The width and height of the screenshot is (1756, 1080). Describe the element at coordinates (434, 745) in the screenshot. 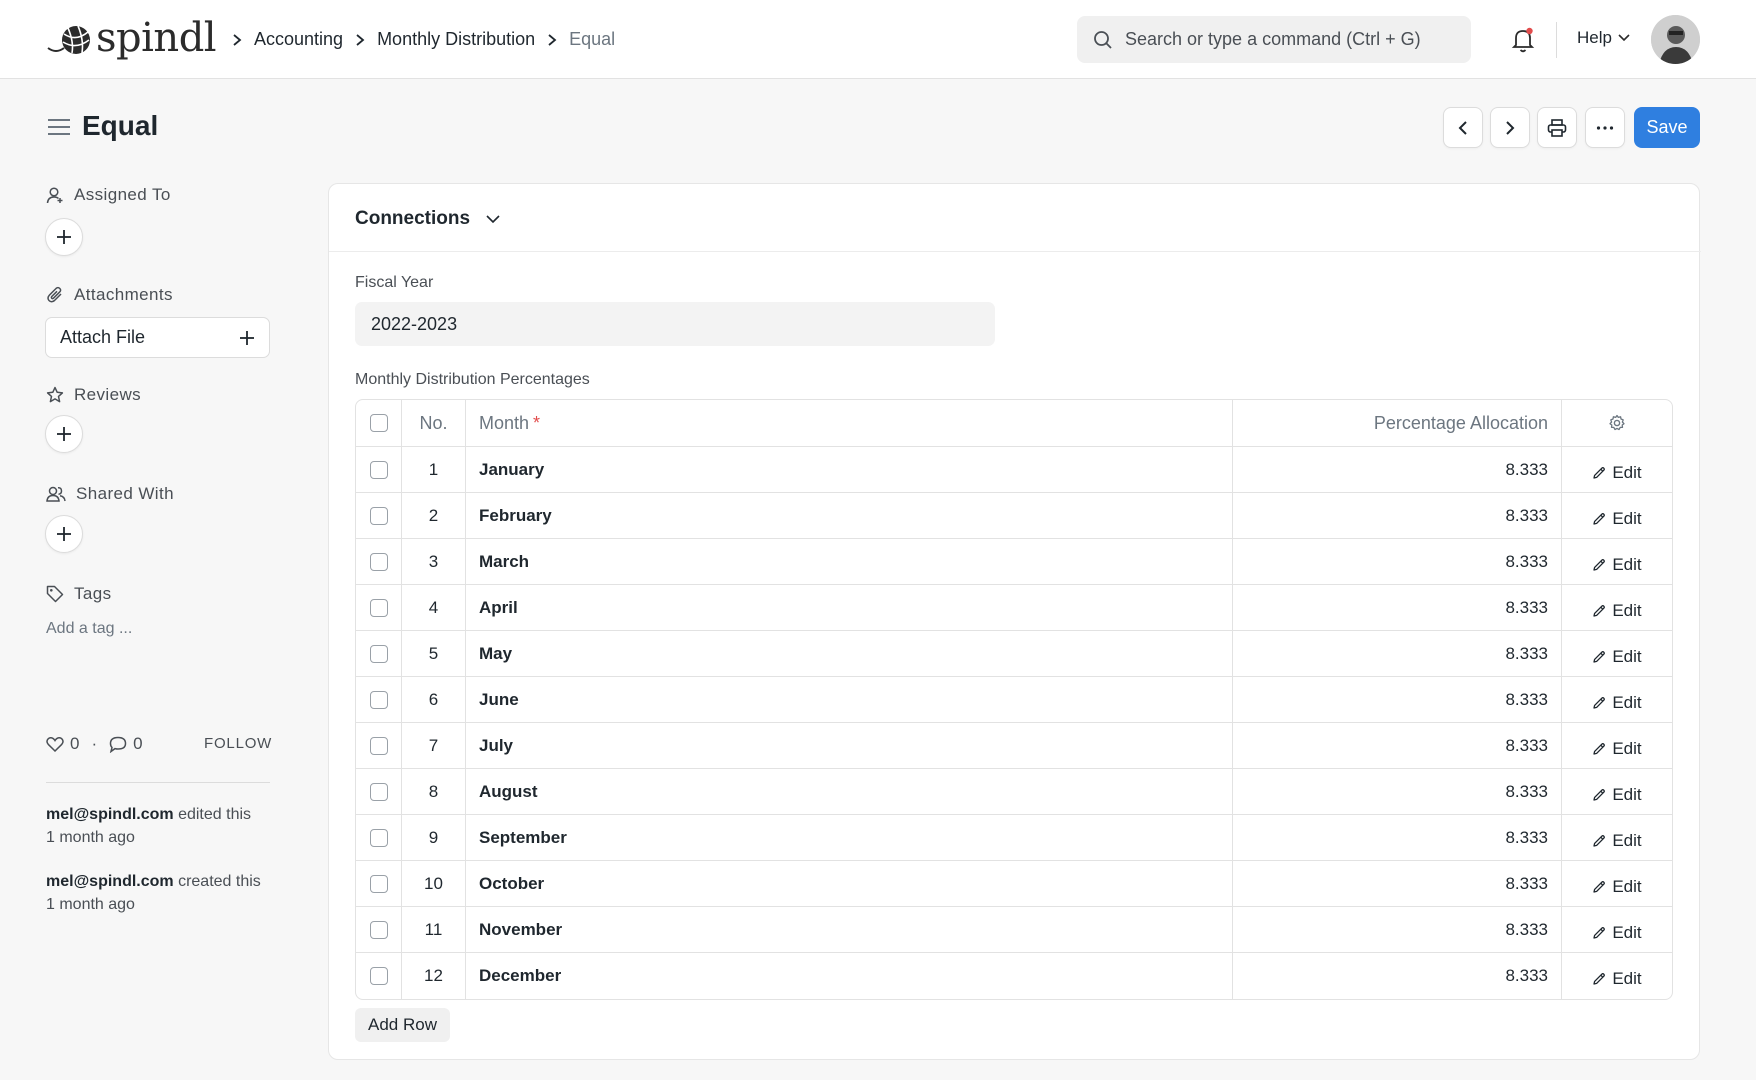

I see `row-number: 7` at that location.